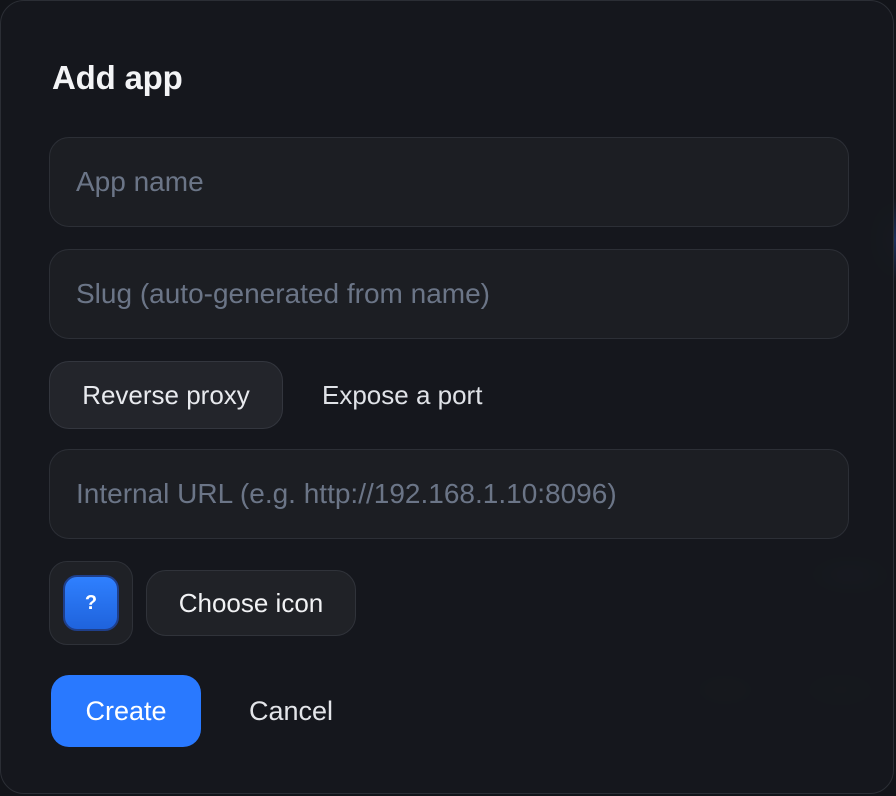  I want to click on mode-option-expose-port: Expose a port, so click(402, 395).